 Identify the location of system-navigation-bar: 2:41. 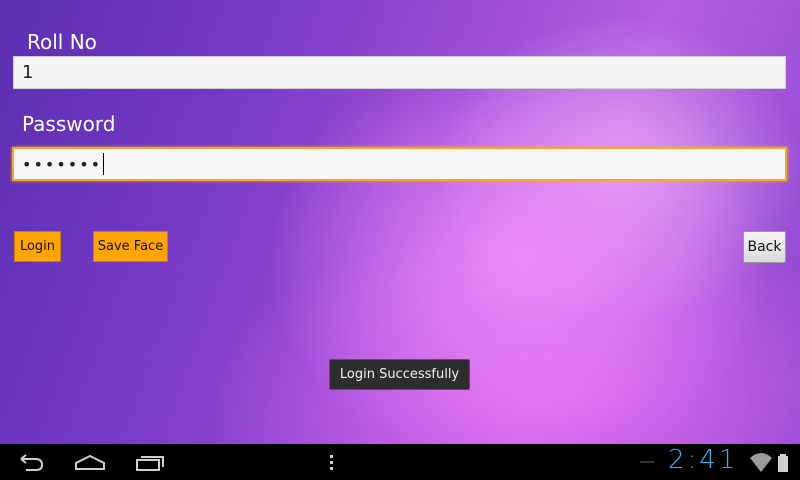
(400, 462).